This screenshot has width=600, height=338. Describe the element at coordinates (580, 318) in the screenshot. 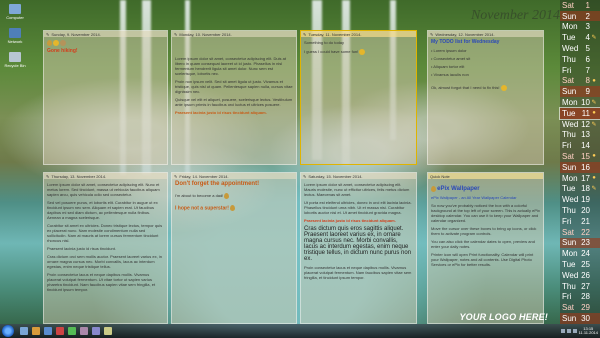

I see `calendar-day: Sun 30` at that location.